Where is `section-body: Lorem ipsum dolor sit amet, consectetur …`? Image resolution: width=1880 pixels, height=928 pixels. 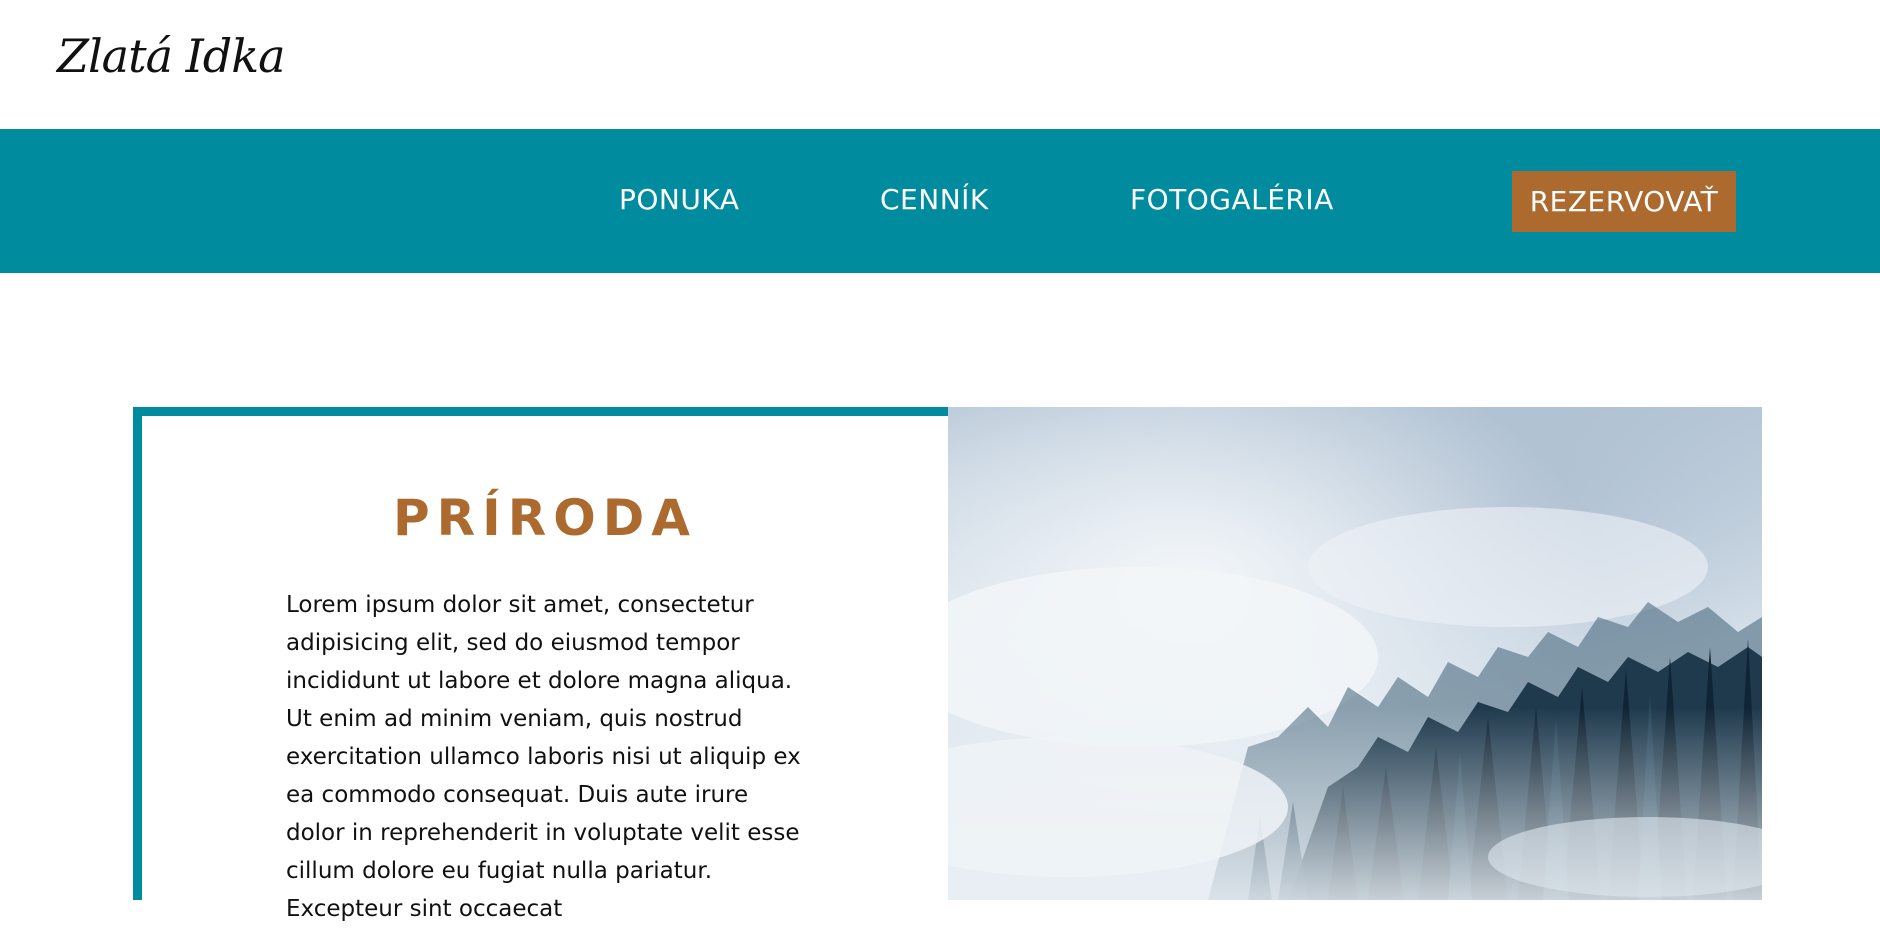 section-body: Lorem ipsum dolor sit amet, consectetur … is located at coordinates (543, 757).